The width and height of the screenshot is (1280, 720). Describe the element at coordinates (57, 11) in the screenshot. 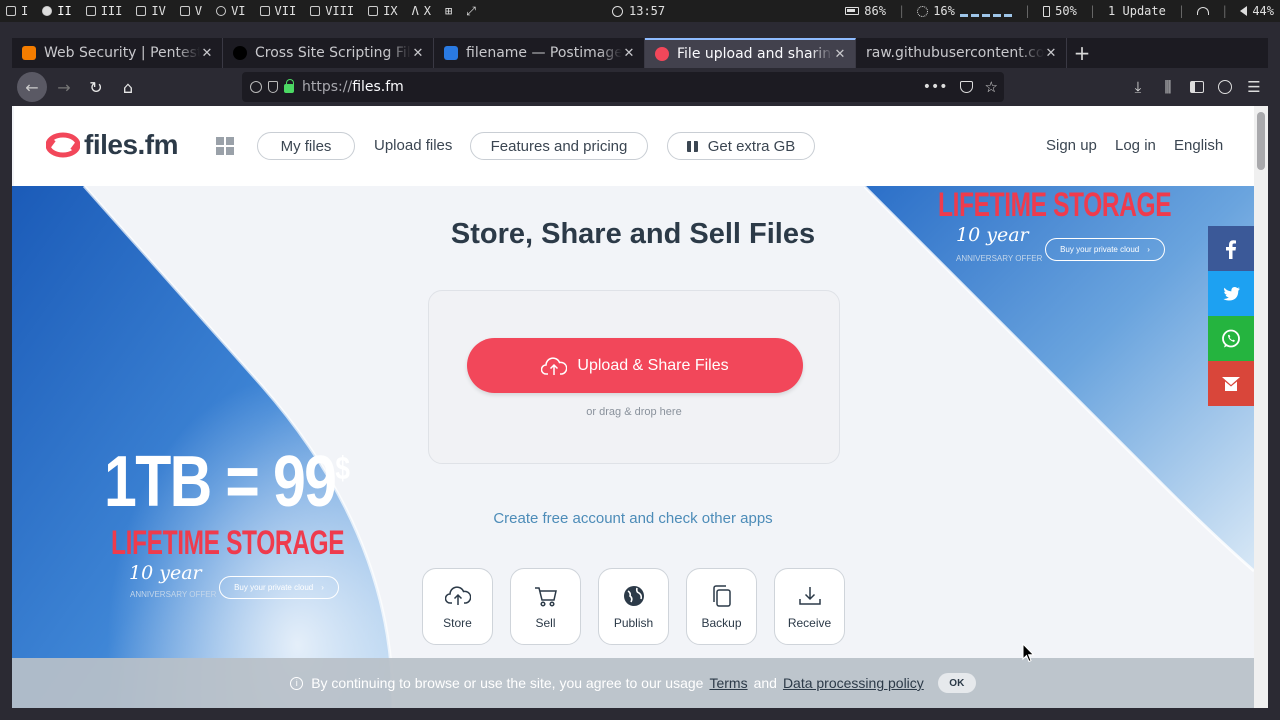

I see `workspace-2: II` at that location.